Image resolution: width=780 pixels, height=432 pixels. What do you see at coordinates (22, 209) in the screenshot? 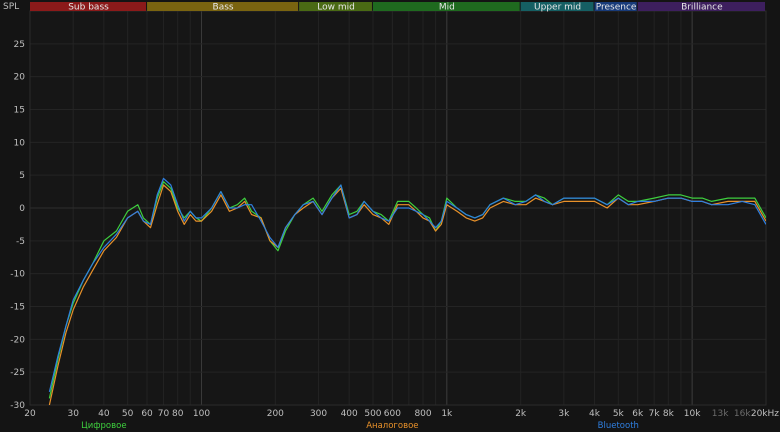
I see `y-tick-label: 0` at bounding box center [22, 209].